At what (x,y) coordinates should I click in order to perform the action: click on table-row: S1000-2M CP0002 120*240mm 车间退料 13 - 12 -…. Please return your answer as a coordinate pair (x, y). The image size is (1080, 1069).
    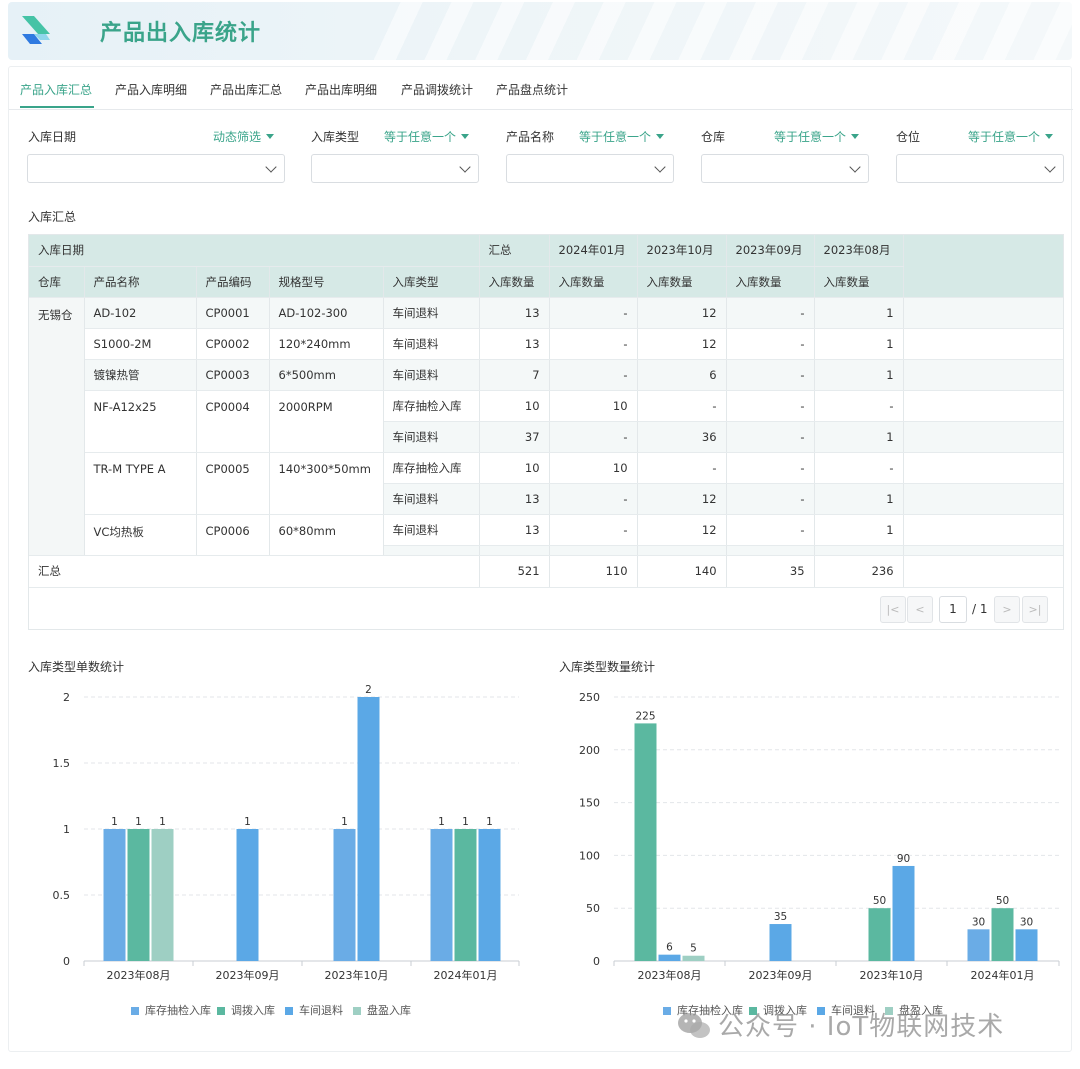
    Looking at the image, I should click on (546, 344).